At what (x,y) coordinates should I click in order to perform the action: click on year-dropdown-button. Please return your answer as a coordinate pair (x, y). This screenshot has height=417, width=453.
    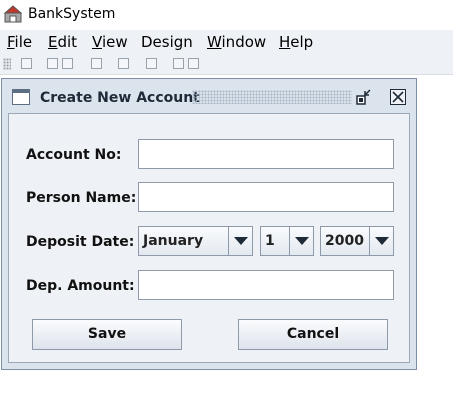
    Looking at the image, I should click on (381, 241).